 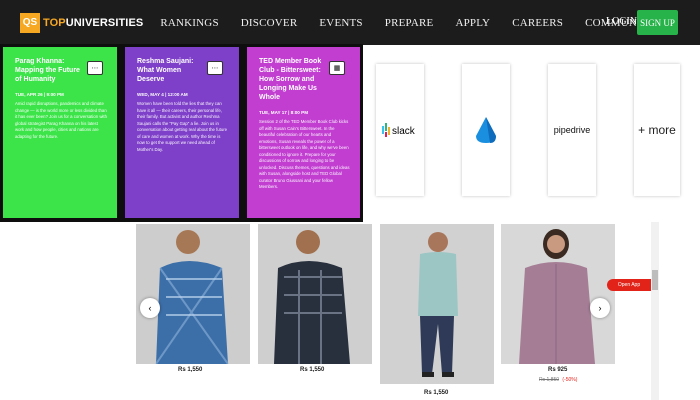 What do you see at coordinates (312, 370) in the screenshot?
I see `product-price-2: Rs 1,550` at bounding box center [312, 370].